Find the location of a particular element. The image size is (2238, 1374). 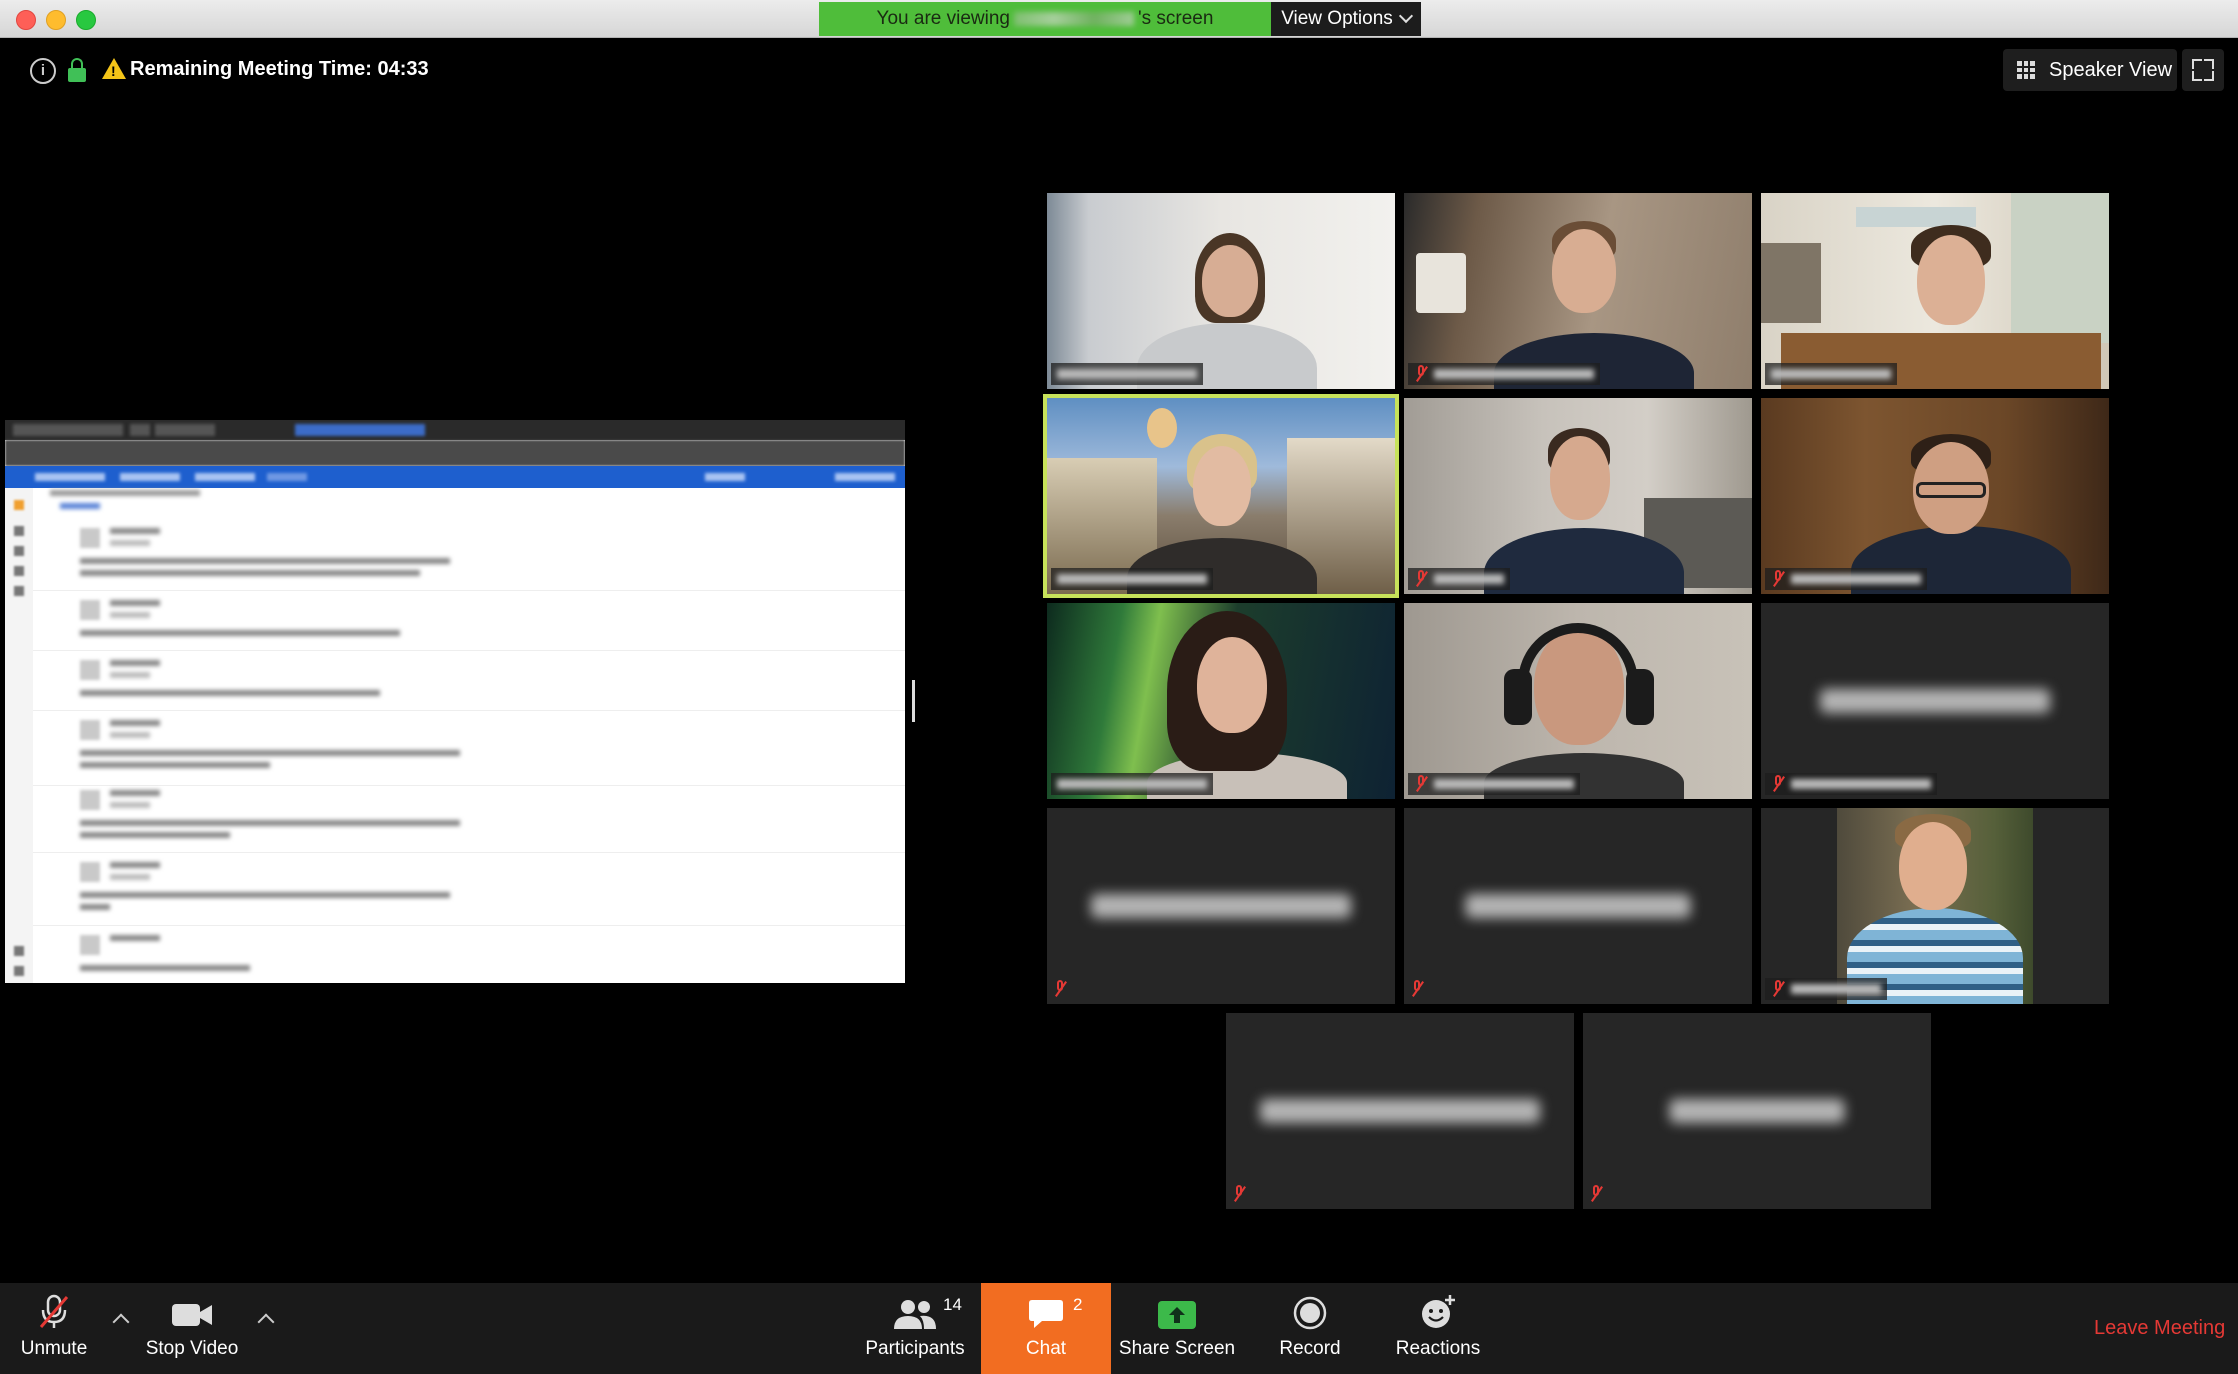

microphone-muted-icon is located at coordinates (54, 1311).